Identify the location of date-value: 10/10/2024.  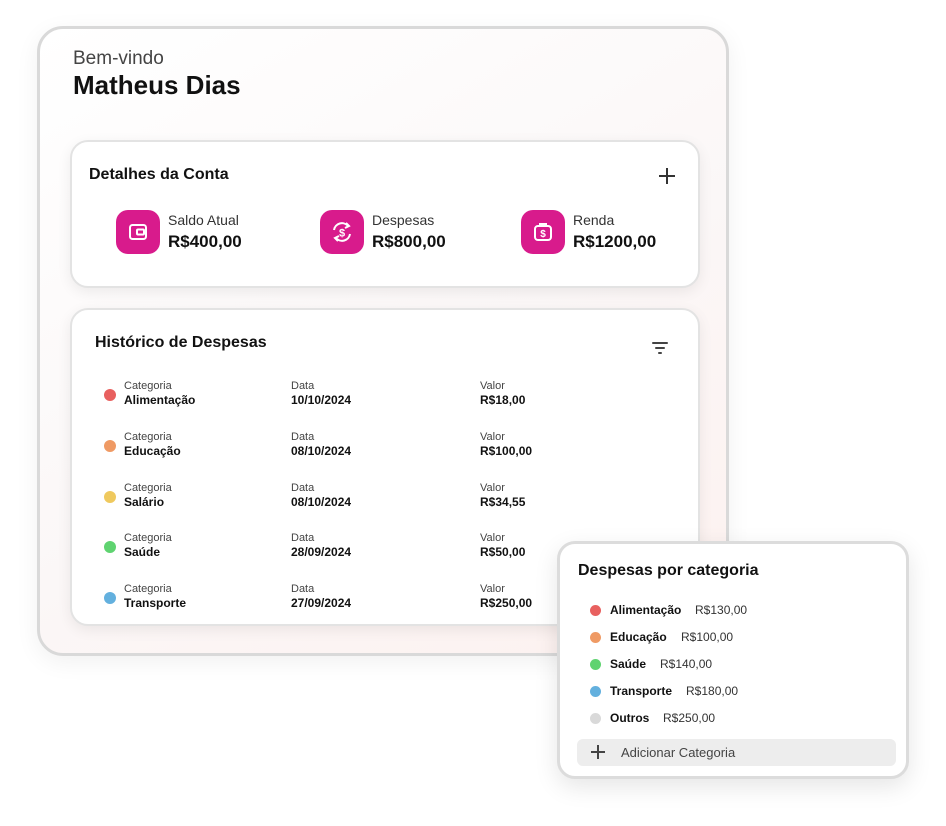
(321, 400).